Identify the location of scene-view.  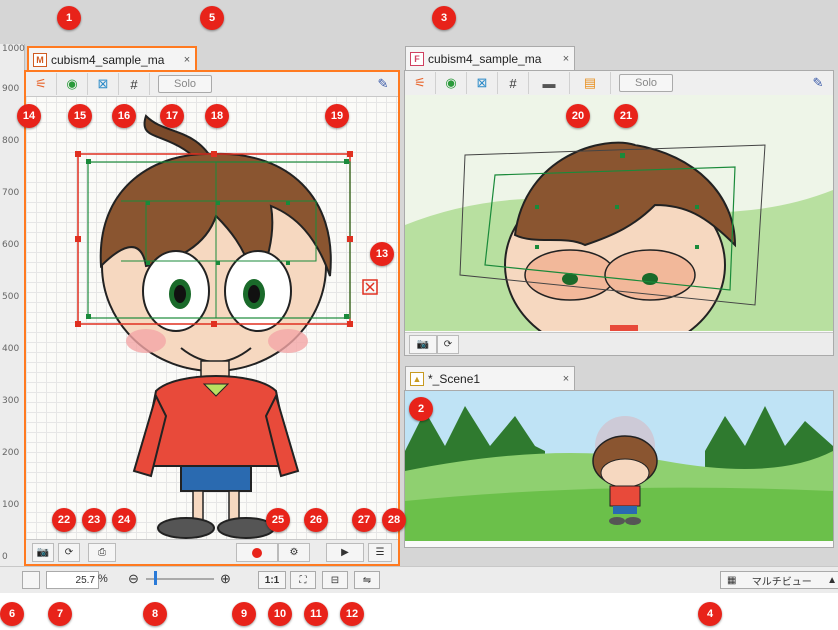
(619, 469).